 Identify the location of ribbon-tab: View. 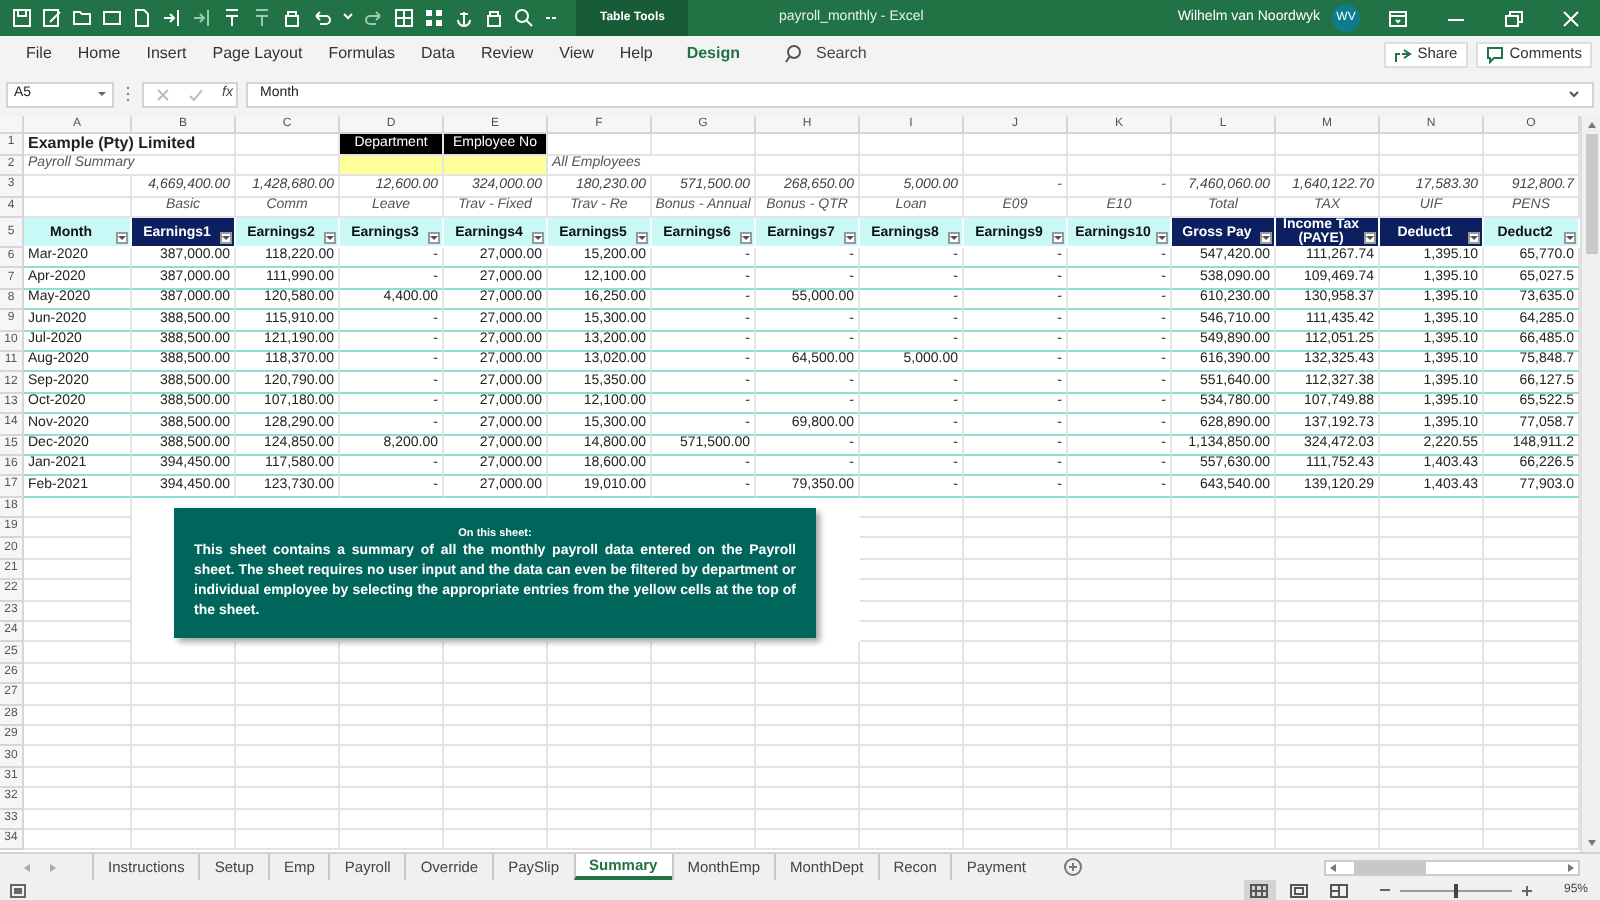
(576, 54).